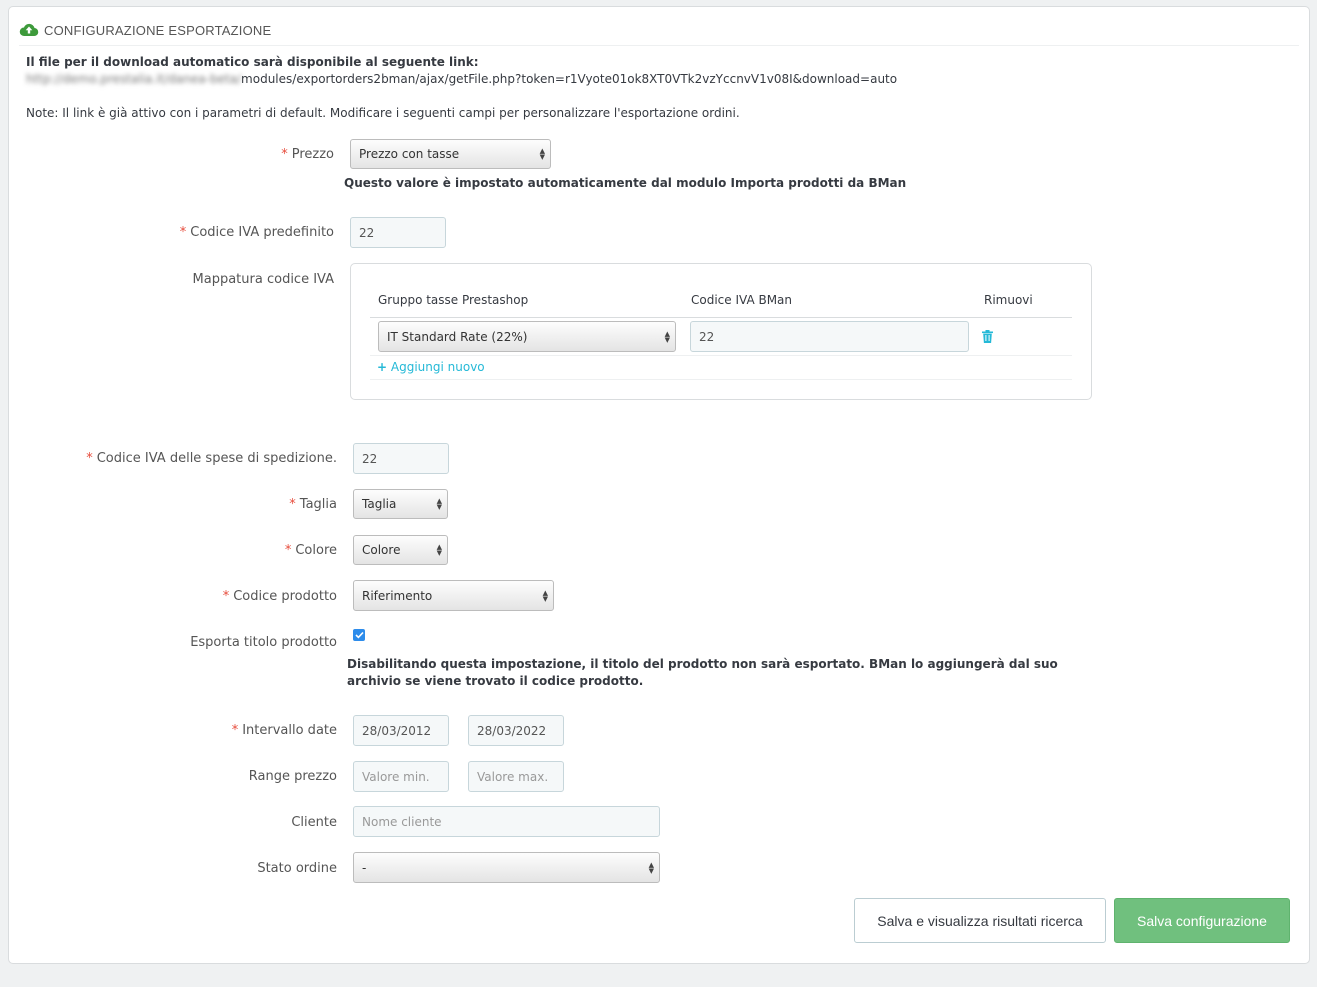 The height and width of the screenshot is (987, 1317). Describe the element at coordinates (453, 300) in the screenshot. I see `col-gruppo-header: Gruppo tasse Prestashop` at that location.